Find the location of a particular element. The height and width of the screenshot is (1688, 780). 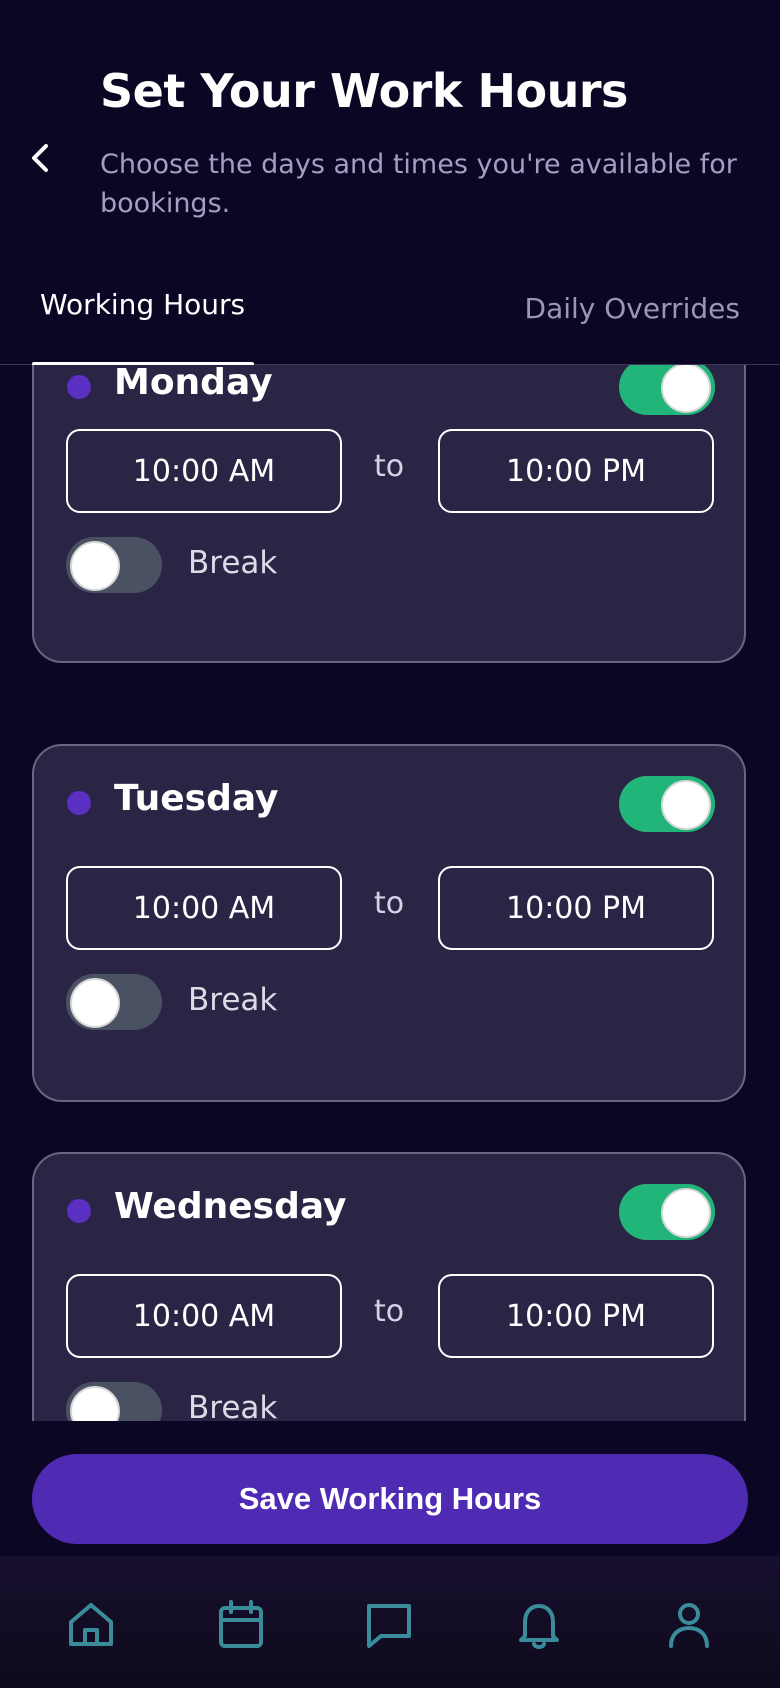

save-working-hours-button: Save Working Hours is located at coordinates (390, 1499).